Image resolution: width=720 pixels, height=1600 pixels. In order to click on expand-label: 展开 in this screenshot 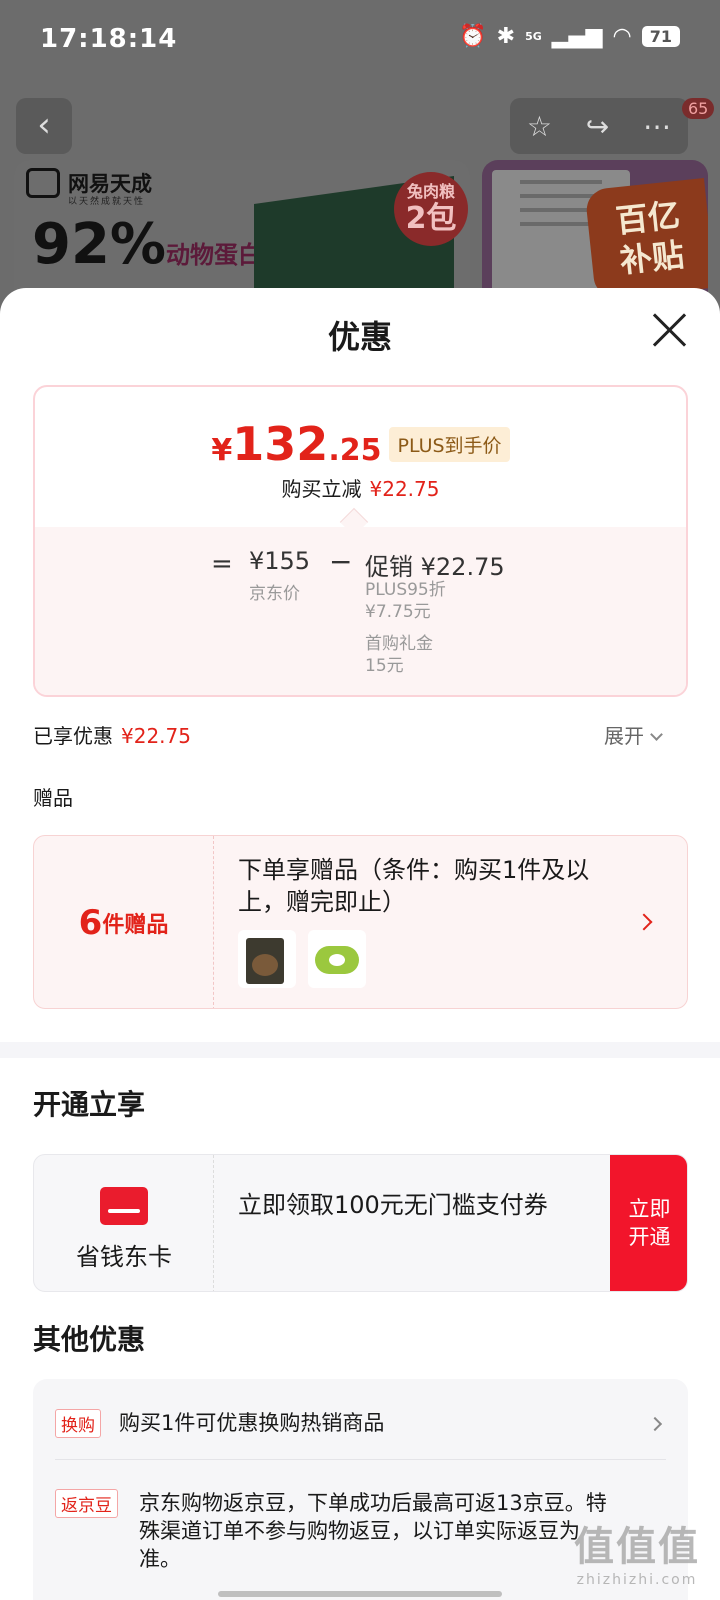, I will do `click(624, 736)`.